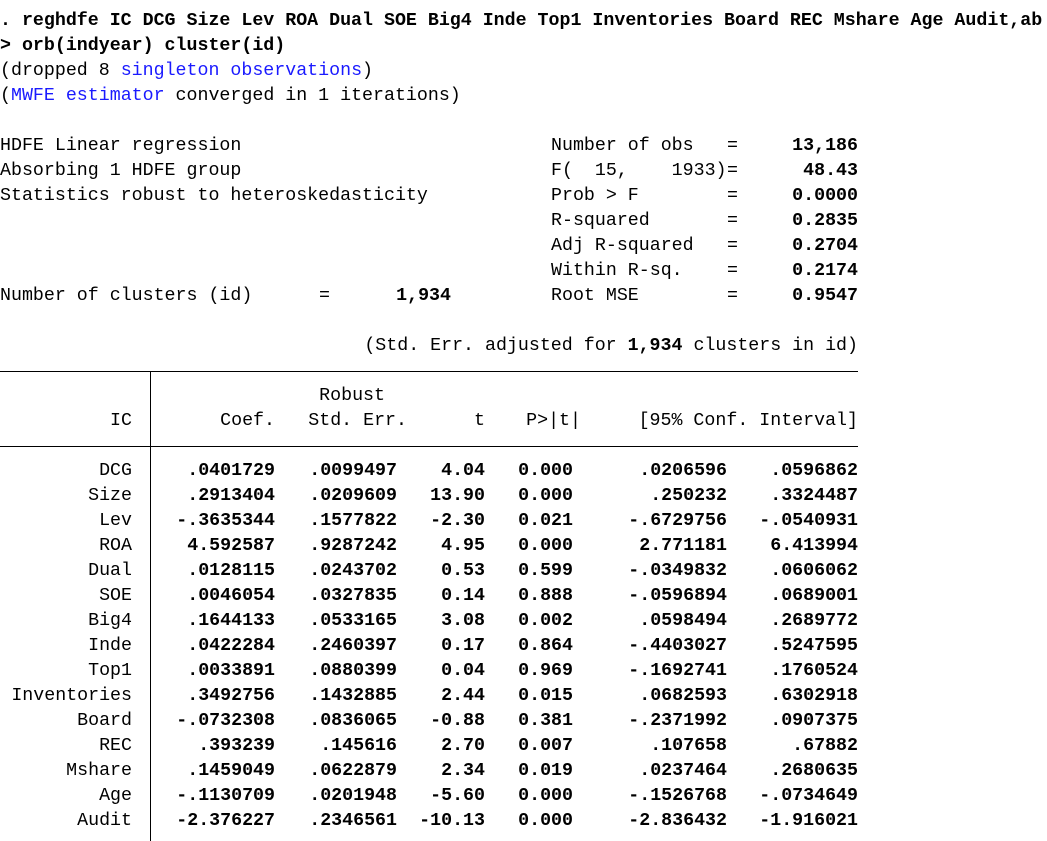 The image size is (1047, 841). I want to click on row-value: 0.381, so click(545, 721).